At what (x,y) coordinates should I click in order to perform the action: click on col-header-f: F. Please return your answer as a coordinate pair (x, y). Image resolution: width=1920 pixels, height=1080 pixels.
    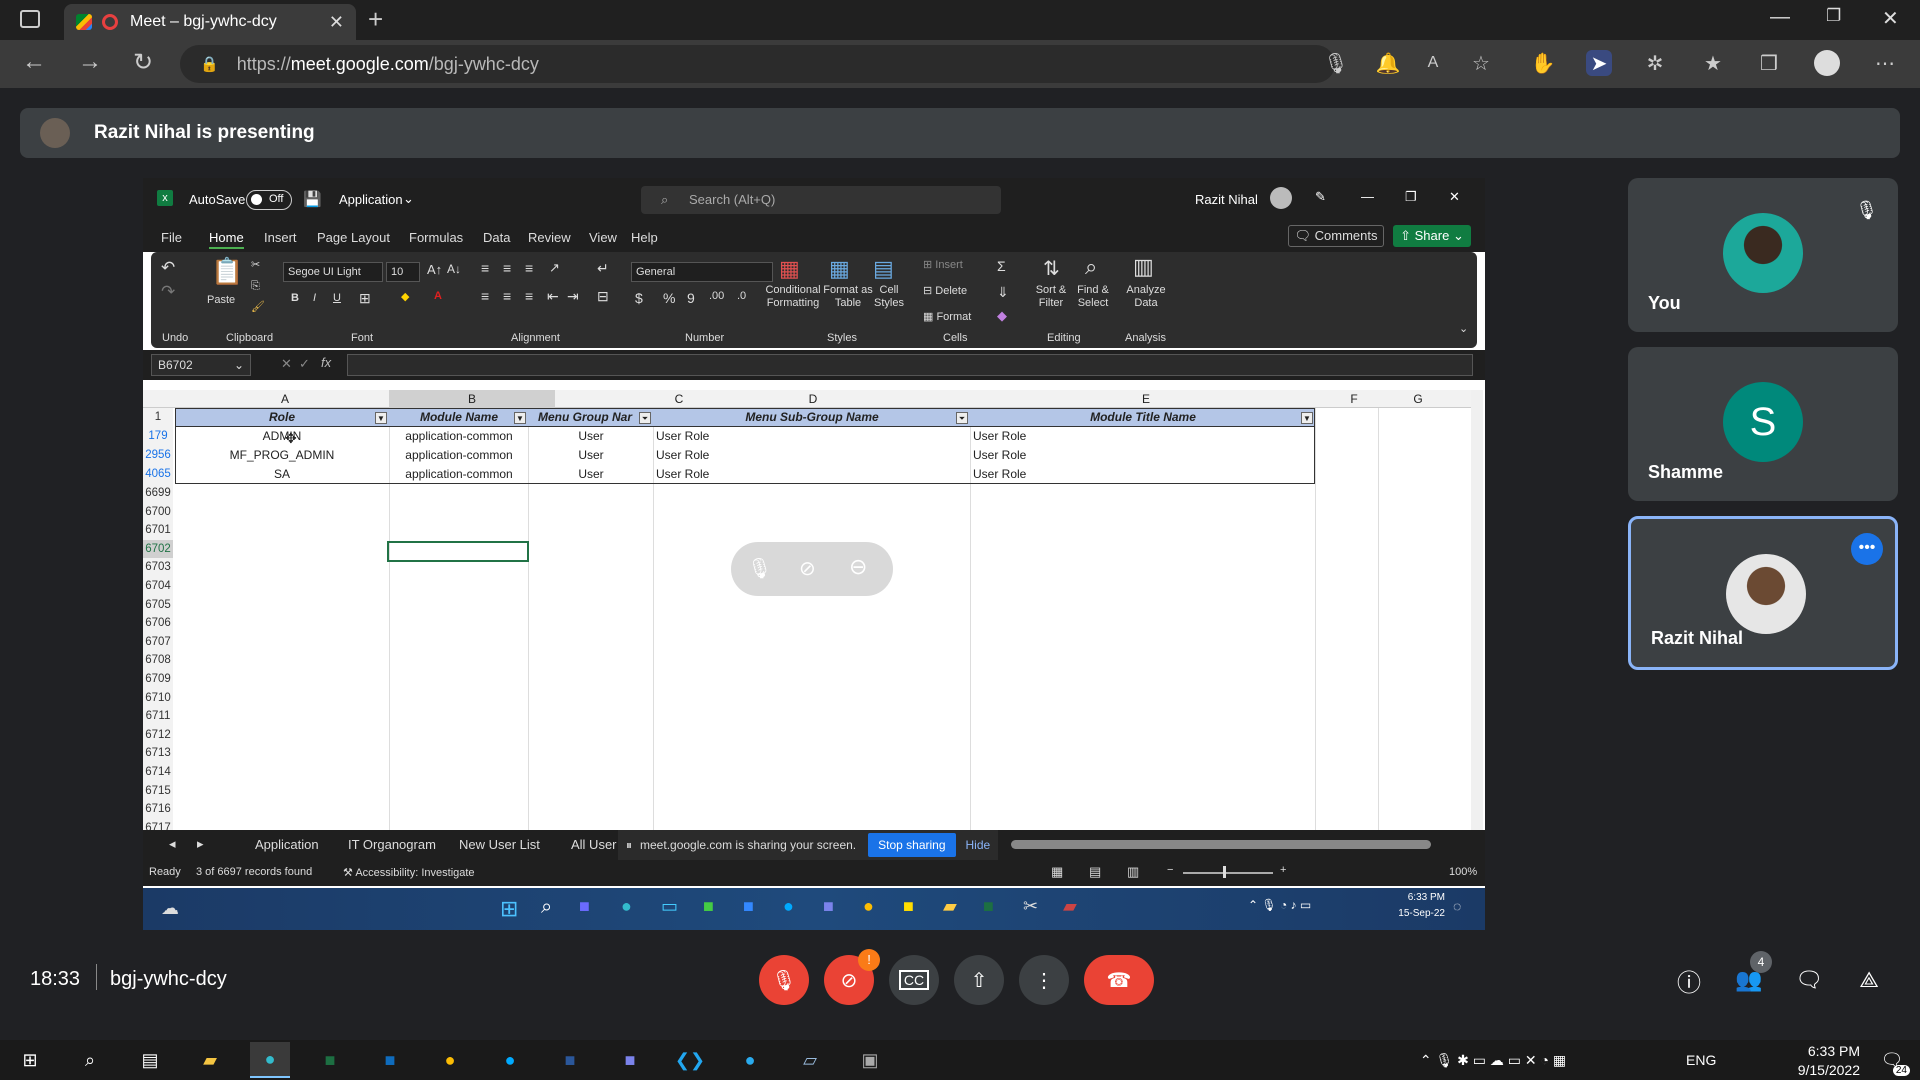
    Looking at the image, I should click on (1354, 399).